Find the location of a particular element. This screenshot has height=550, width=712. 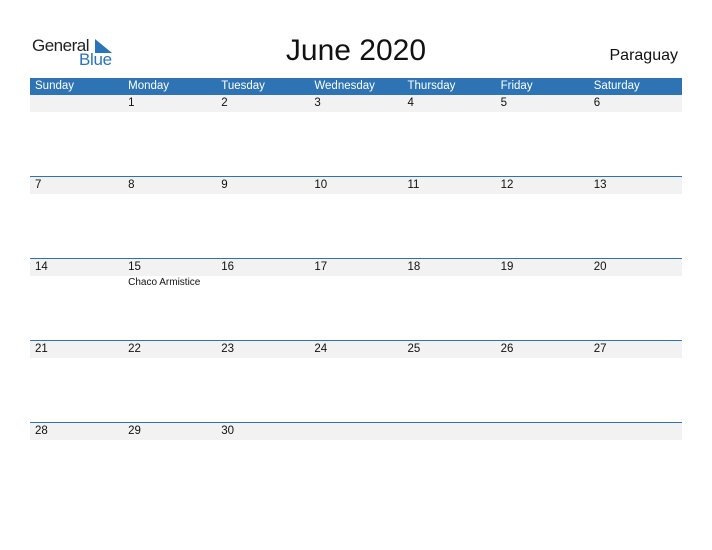

day-number: 10 is located at coordinates (321, 185).